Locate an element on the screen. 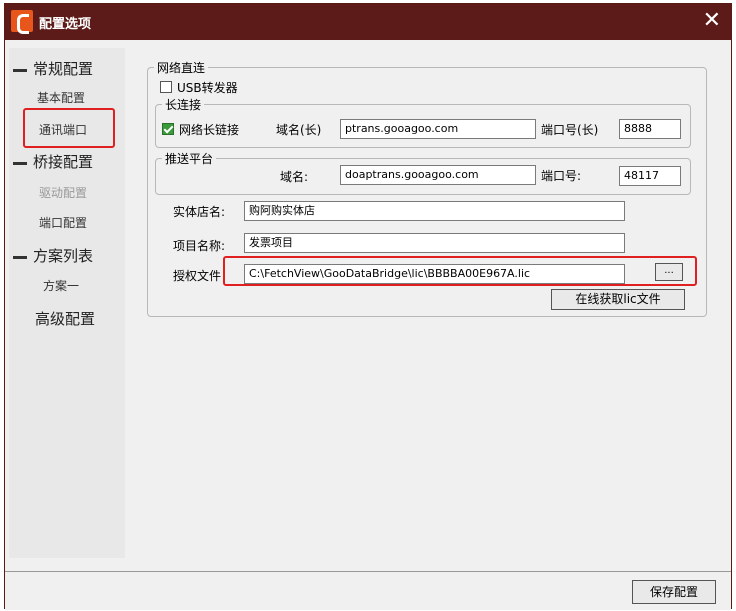 The image size is (736, 611). push-domain-label: 域名: is located at coordinates (294, 177).